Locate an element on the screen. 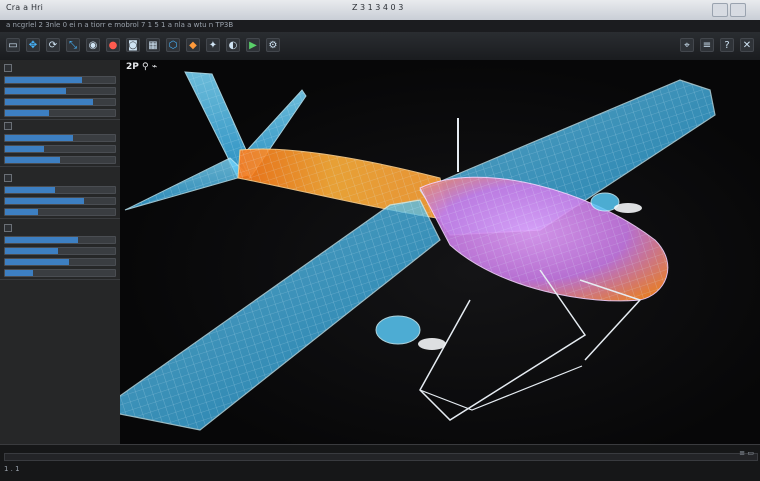 The width and height of the screenshot is (760, 481). play-icon: ▶ is located at coordinates (253, 45).